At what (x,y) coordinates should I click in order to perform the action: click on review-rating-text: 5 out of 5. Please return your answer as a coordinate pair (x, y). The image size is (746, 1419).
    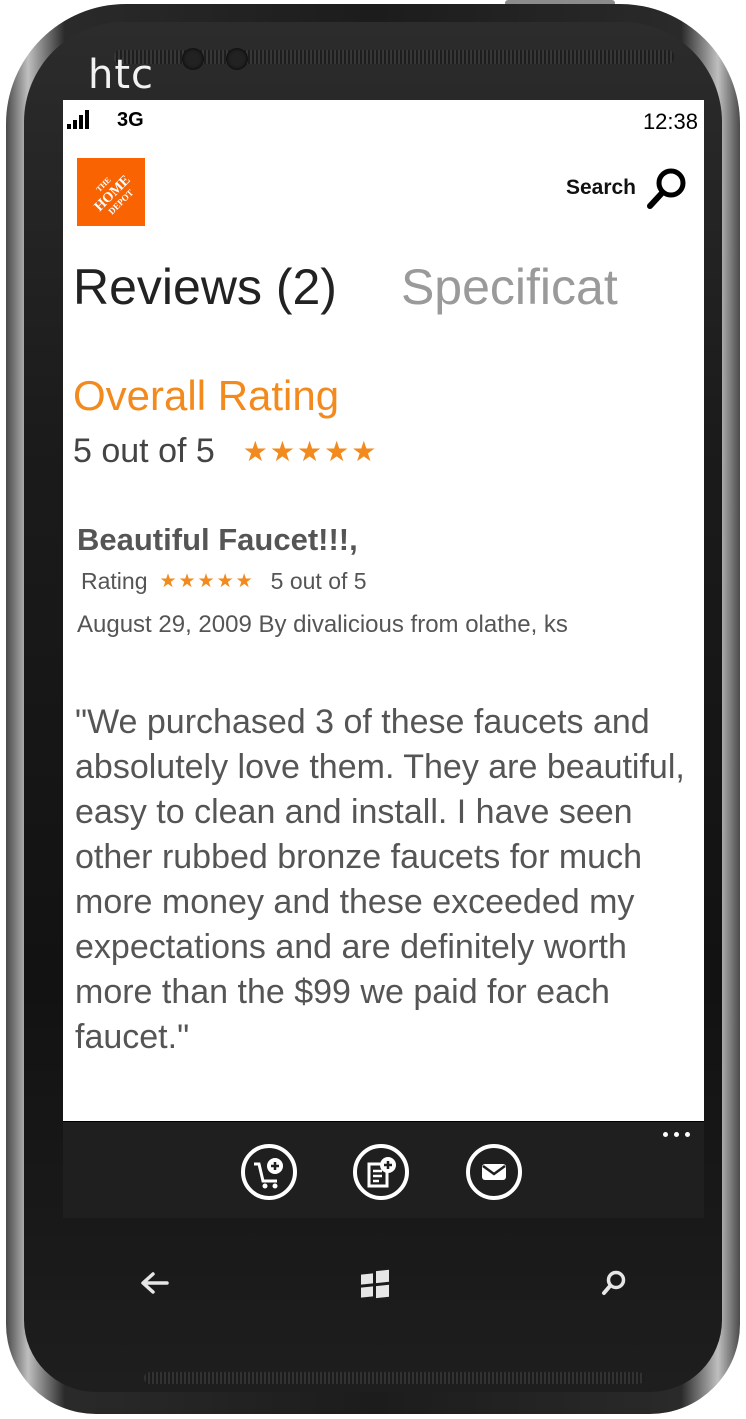
    Looking at the image, I should click on (318, 581).